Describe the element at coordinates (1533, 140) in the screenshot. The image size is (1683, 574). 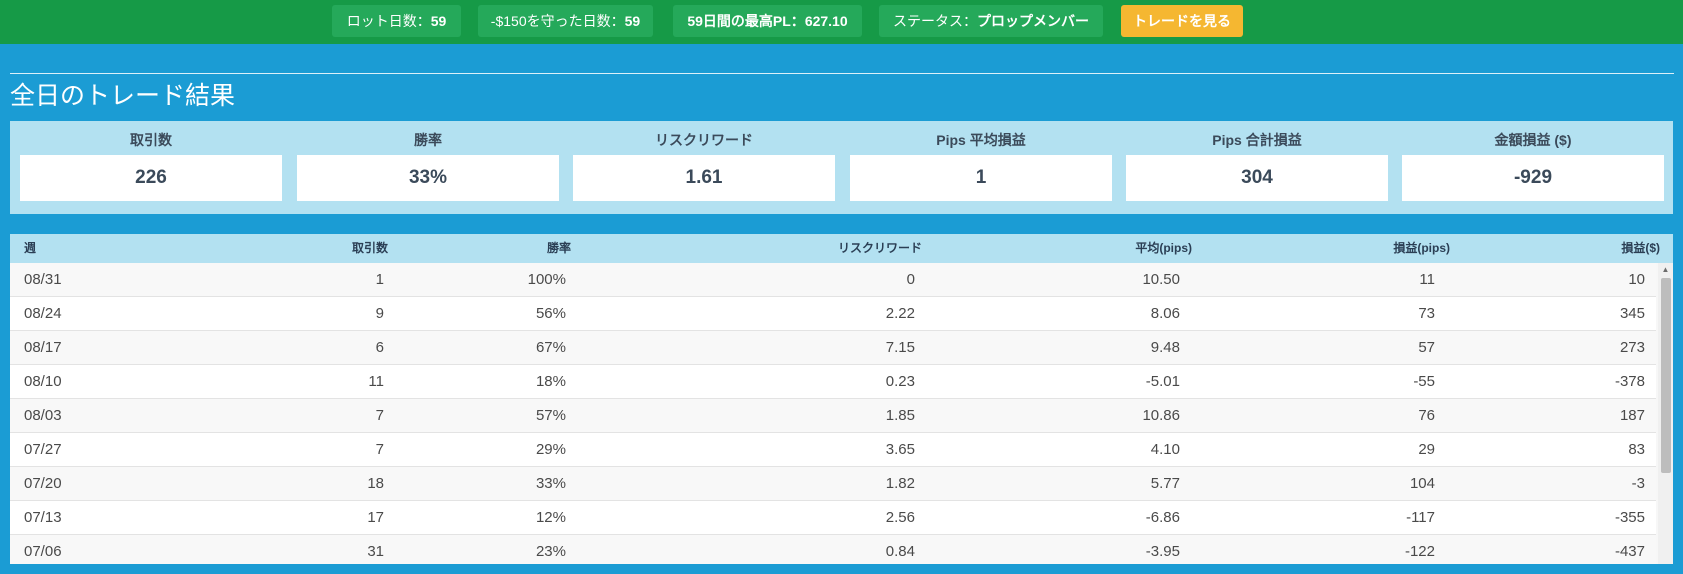
I see `summary-card-label: 金額損益 ($)` at that location.